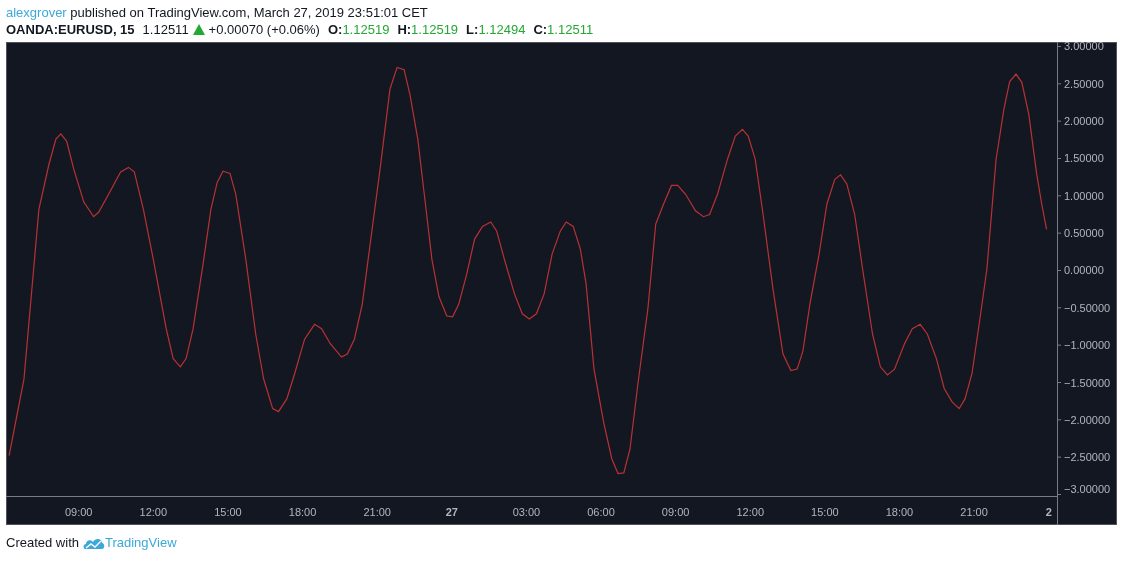 The height and width of the screenshot is (563, 1129). What do you see at coordinates (165, 29) in the screenshot?
I see `price-value: 1.12511` at bounding box center [165, 29].